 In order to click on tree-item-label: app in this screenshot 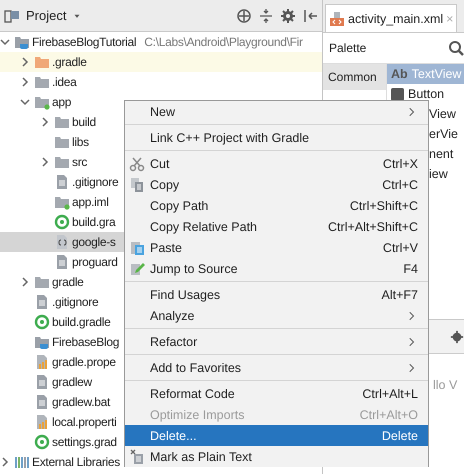, I will do `click(62, 102)`.